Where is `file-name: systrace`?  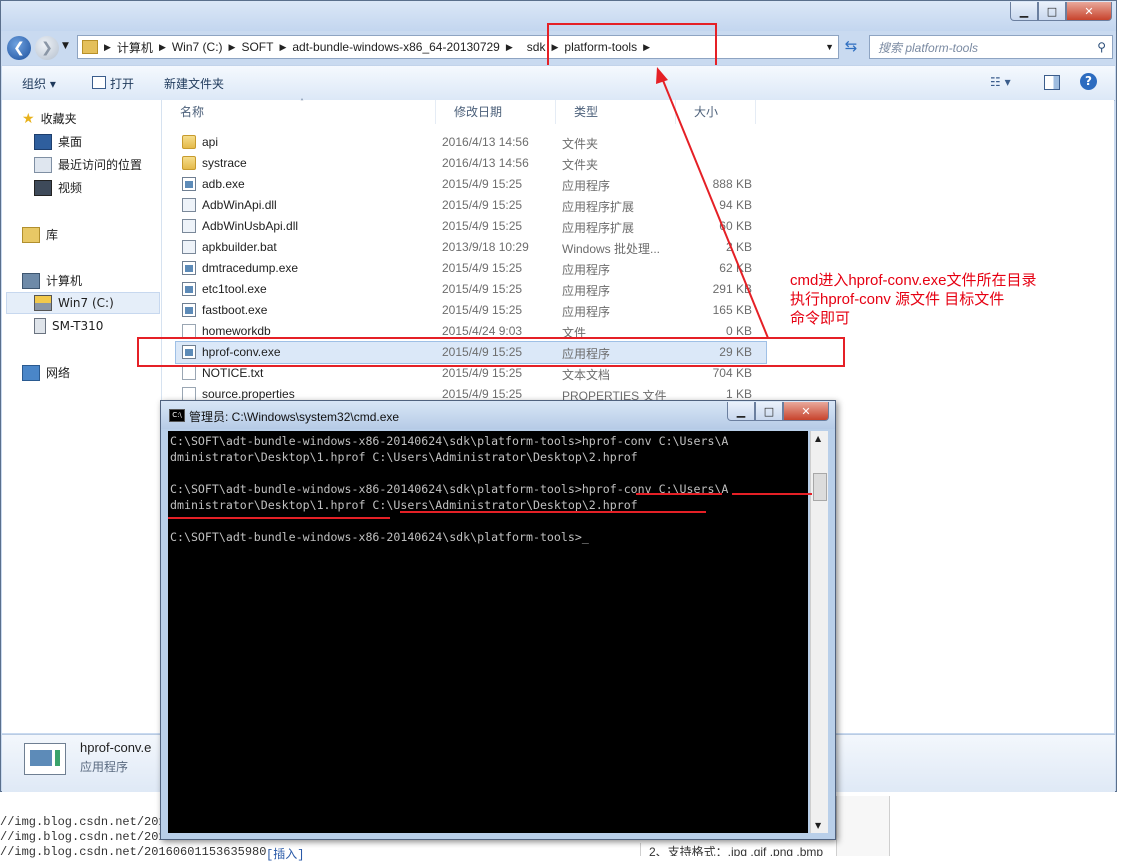
file-name: systrace is located at coordinates (224, 163).